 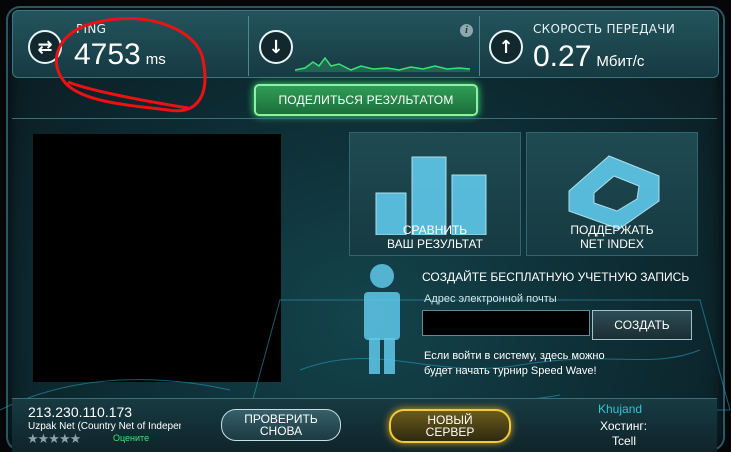 What do you see at coordinates (80, 412) in the screenshot?
I see `ip-address: 213.230.110.173` at bounding box center [80, 412].